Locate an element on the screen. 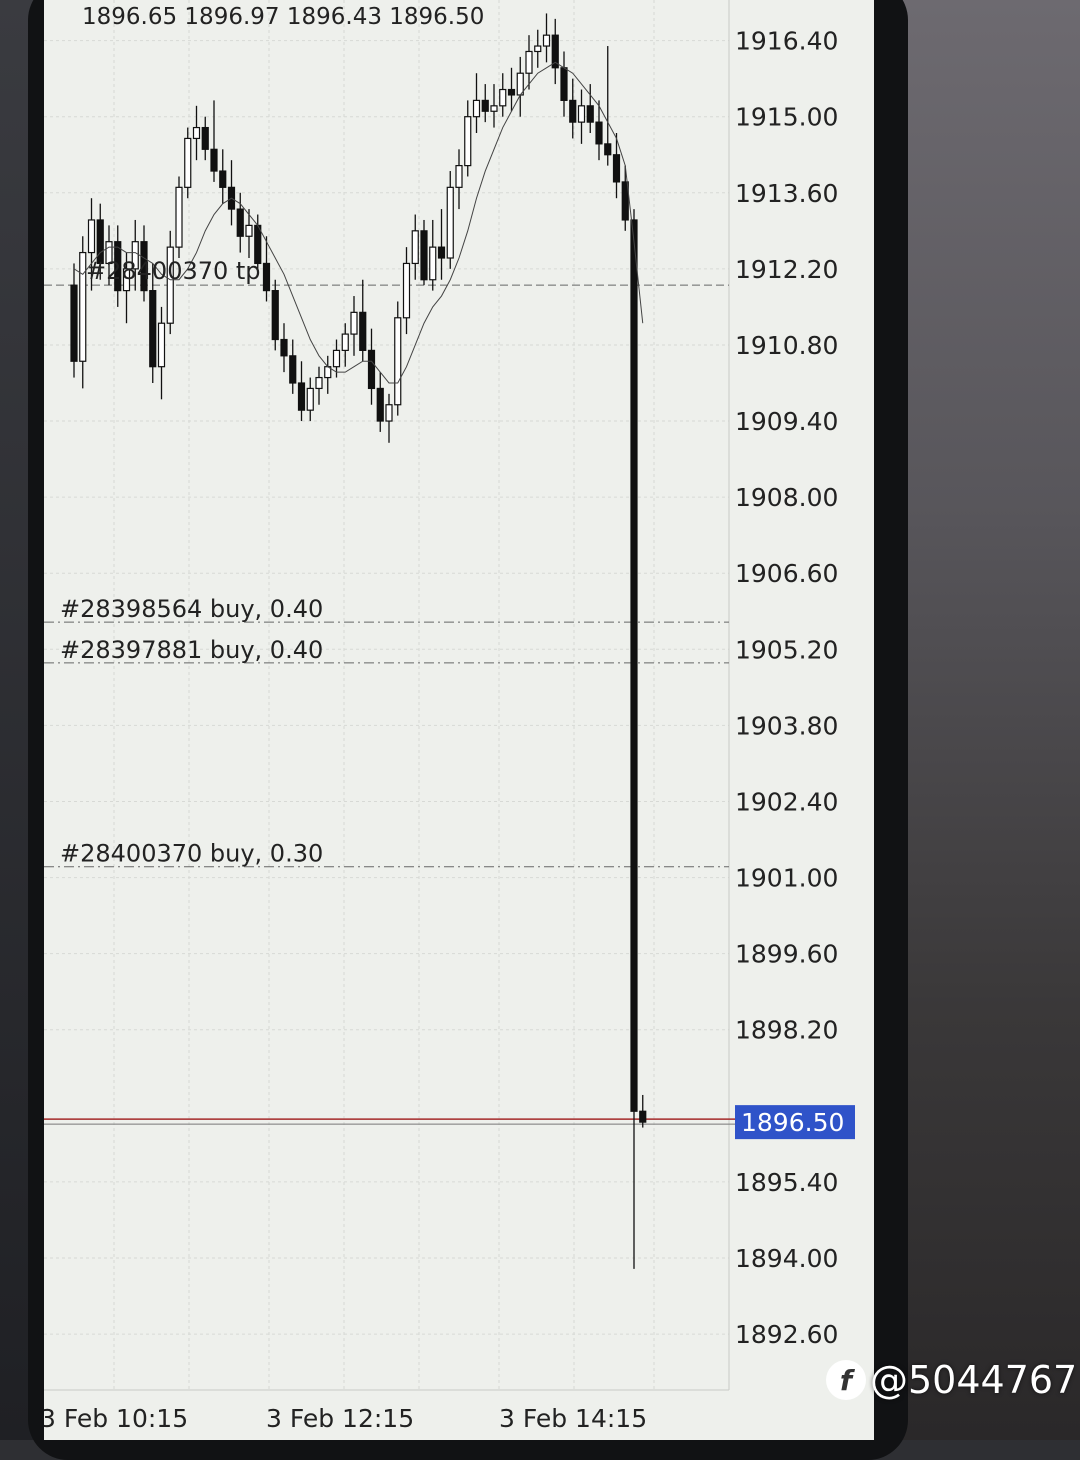  price-axis-label: 1898.20 is located at coordinates (786, 1030).